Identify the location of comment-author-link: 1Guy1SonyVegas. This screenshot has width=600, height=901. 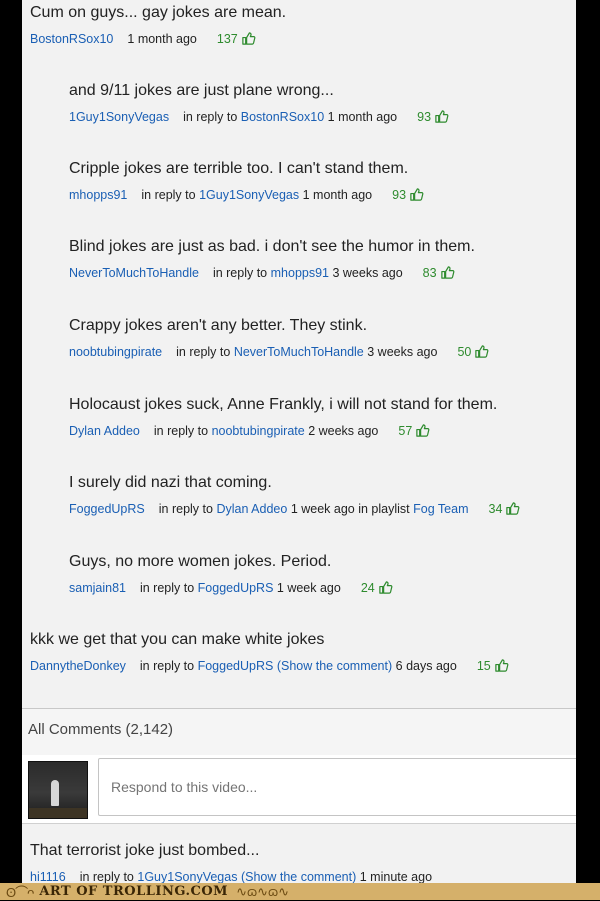
(119, 117).